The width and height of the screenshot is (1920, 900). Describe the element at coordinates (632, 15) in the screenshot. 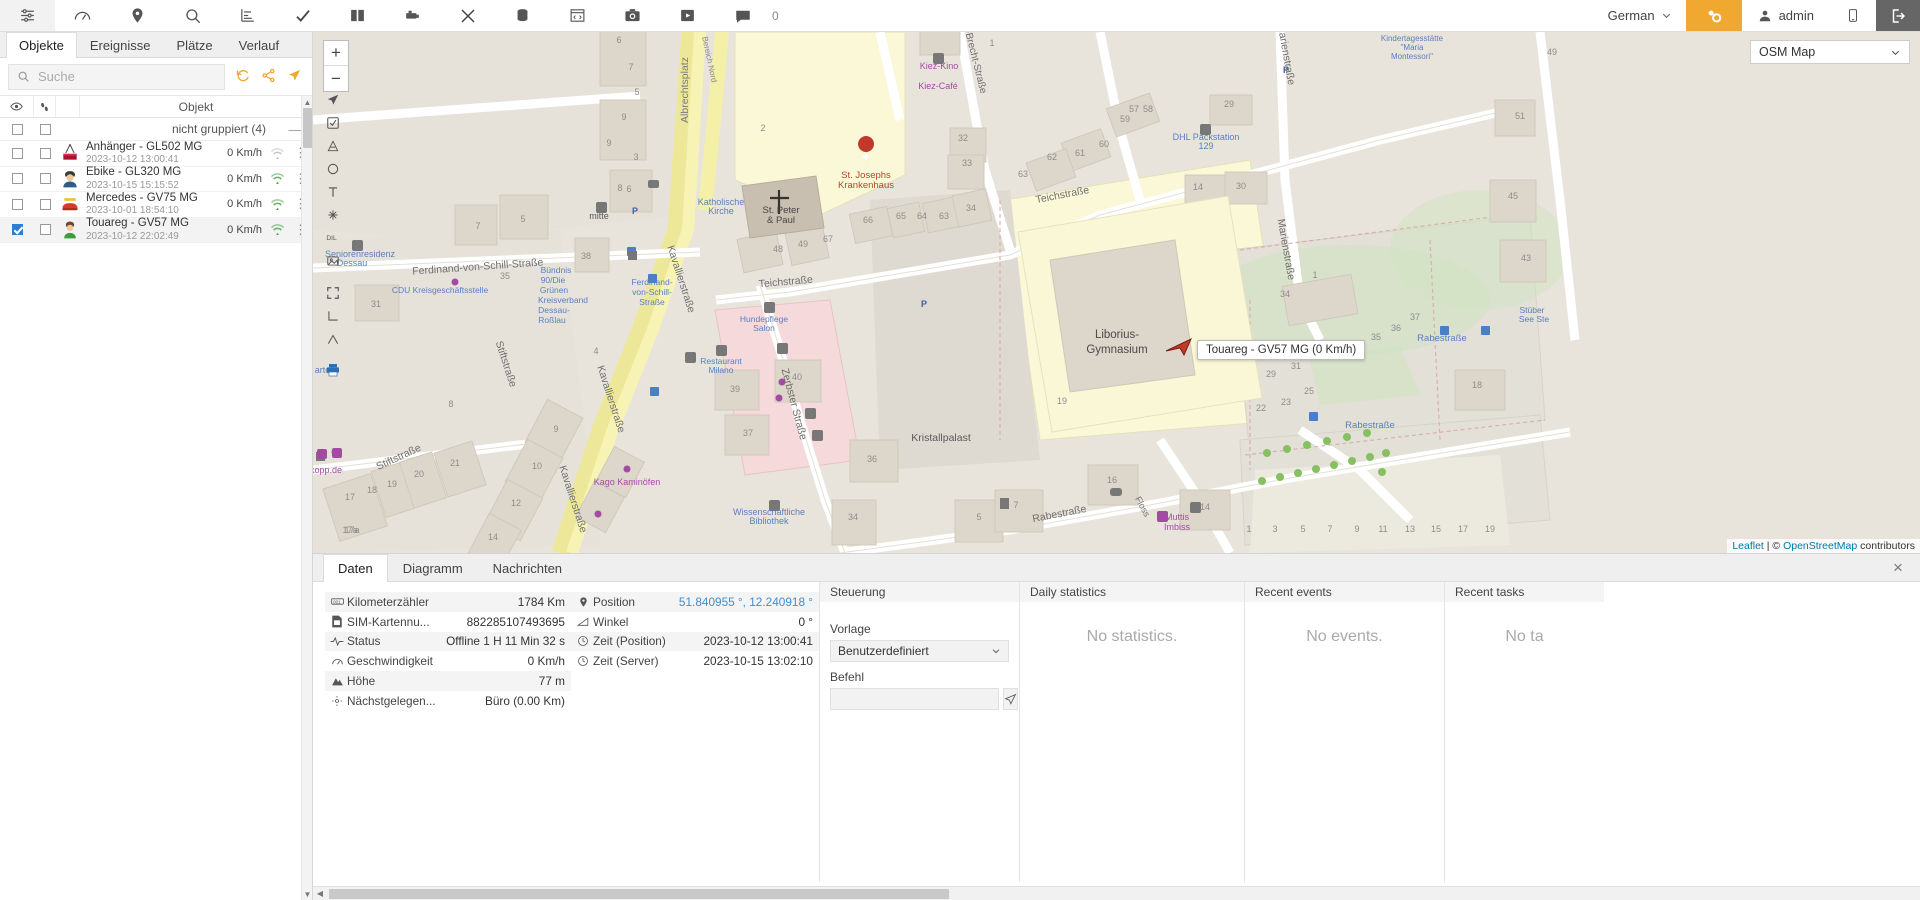

I see `camera-icon` at that location.